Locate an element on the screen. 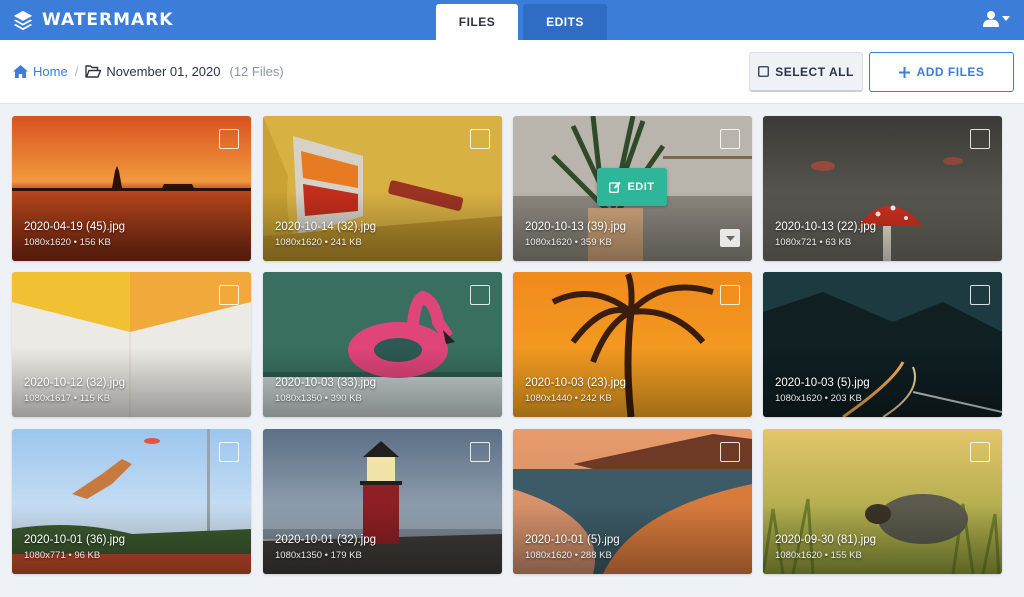 The width and height of the screenshot is (1024, 597). add-files-label: ADD FILES is located at coordinates (950, 72).